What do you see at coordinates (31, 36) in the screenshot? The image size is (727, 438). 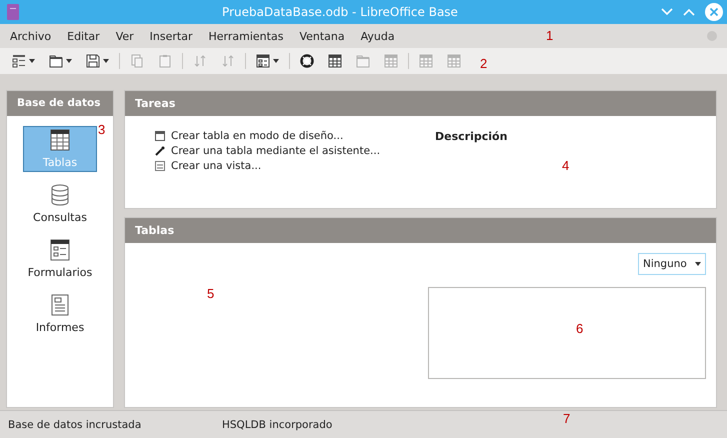 I see `menu-item: Archivo` at bounding box center [31, 36].